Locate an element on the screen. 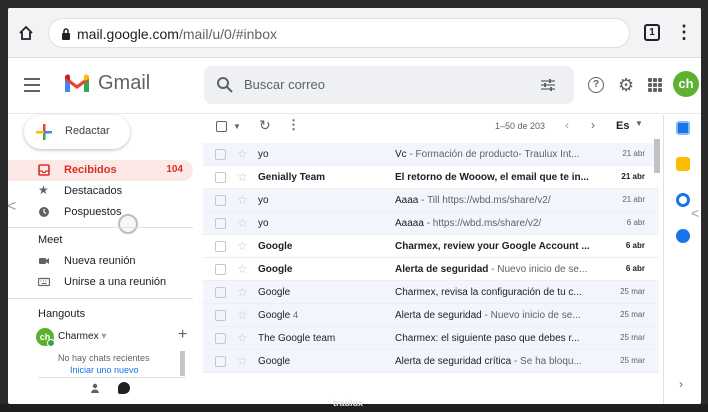 The height and width of the screenshot is (412, 708). start-new-chat-link: Iniciar uno nuevo is located at coordinates (104, 370).